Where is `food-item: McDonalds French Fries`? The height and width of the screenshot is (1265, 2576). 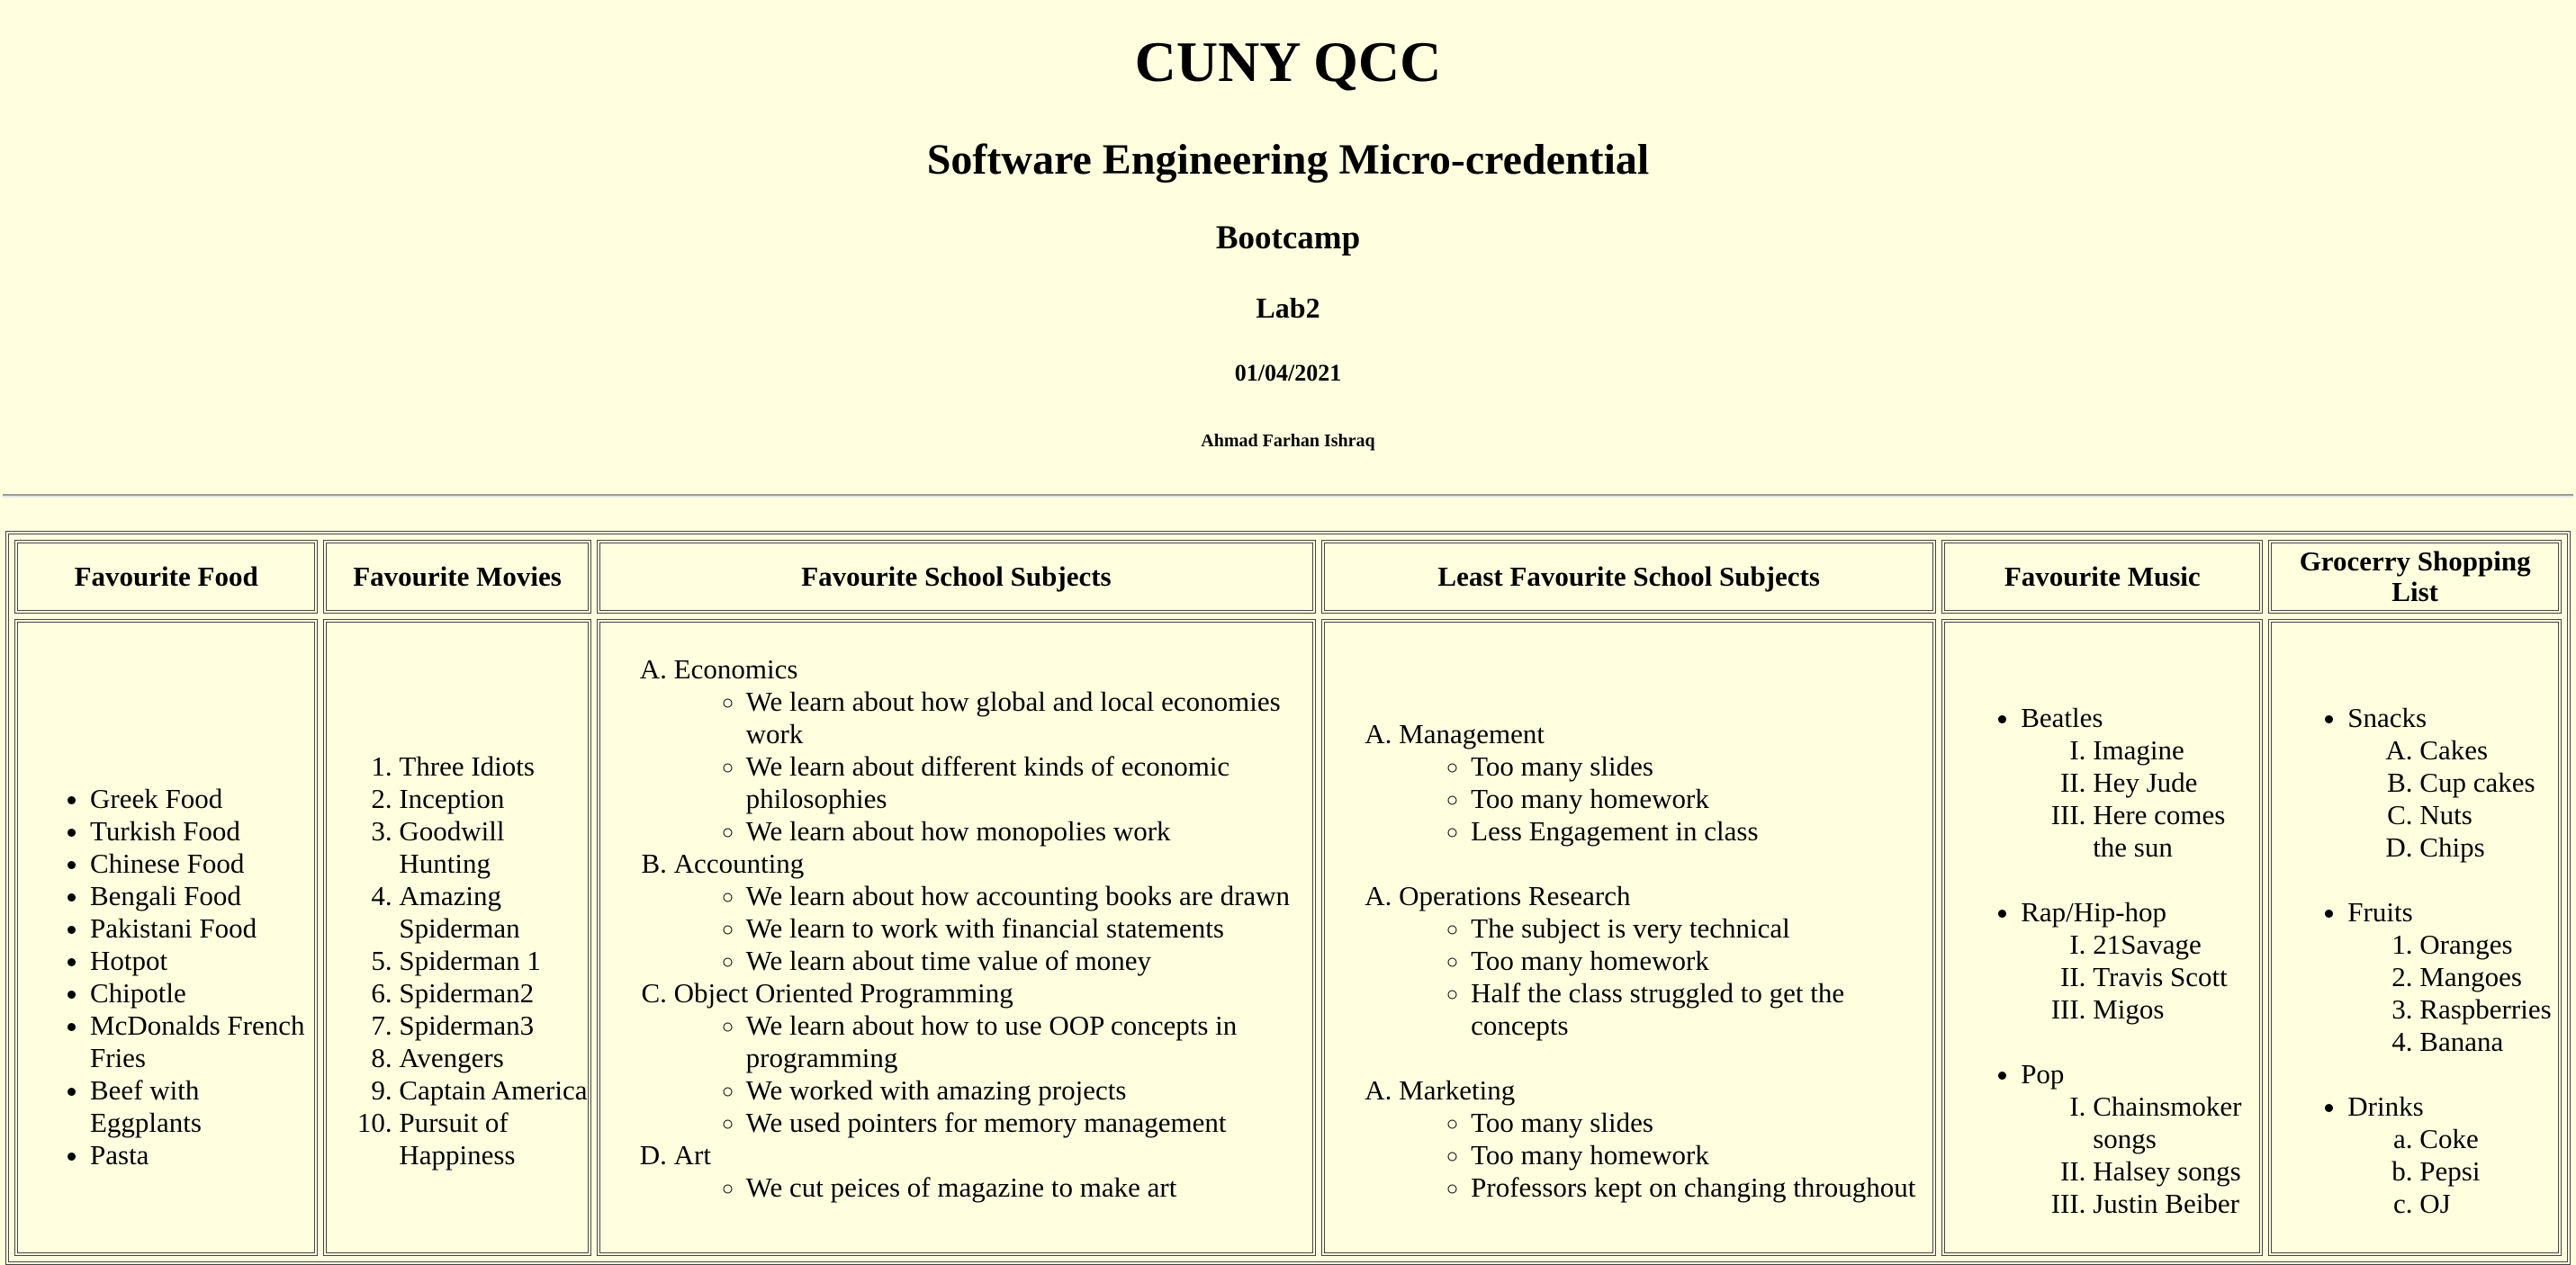 food-item: McDonalds French Fries is located at coordinates (202, 1041).